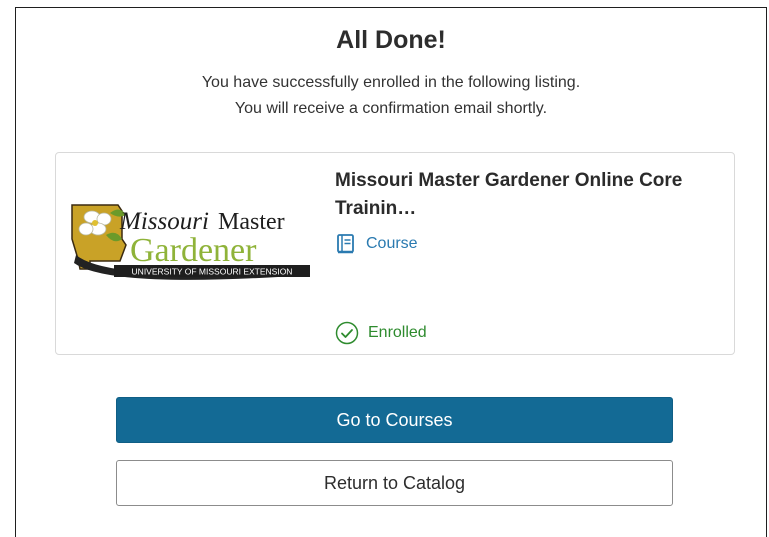 The image size is (769, 537). I want to click on go-to-courses-button: Go to Courses, so click(394, 420).